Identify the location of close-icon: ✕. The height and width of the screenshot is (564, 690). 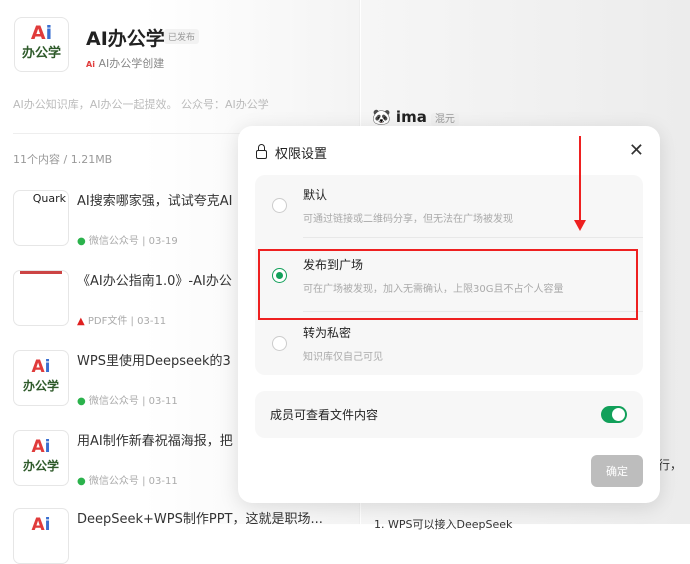
(636, 150).